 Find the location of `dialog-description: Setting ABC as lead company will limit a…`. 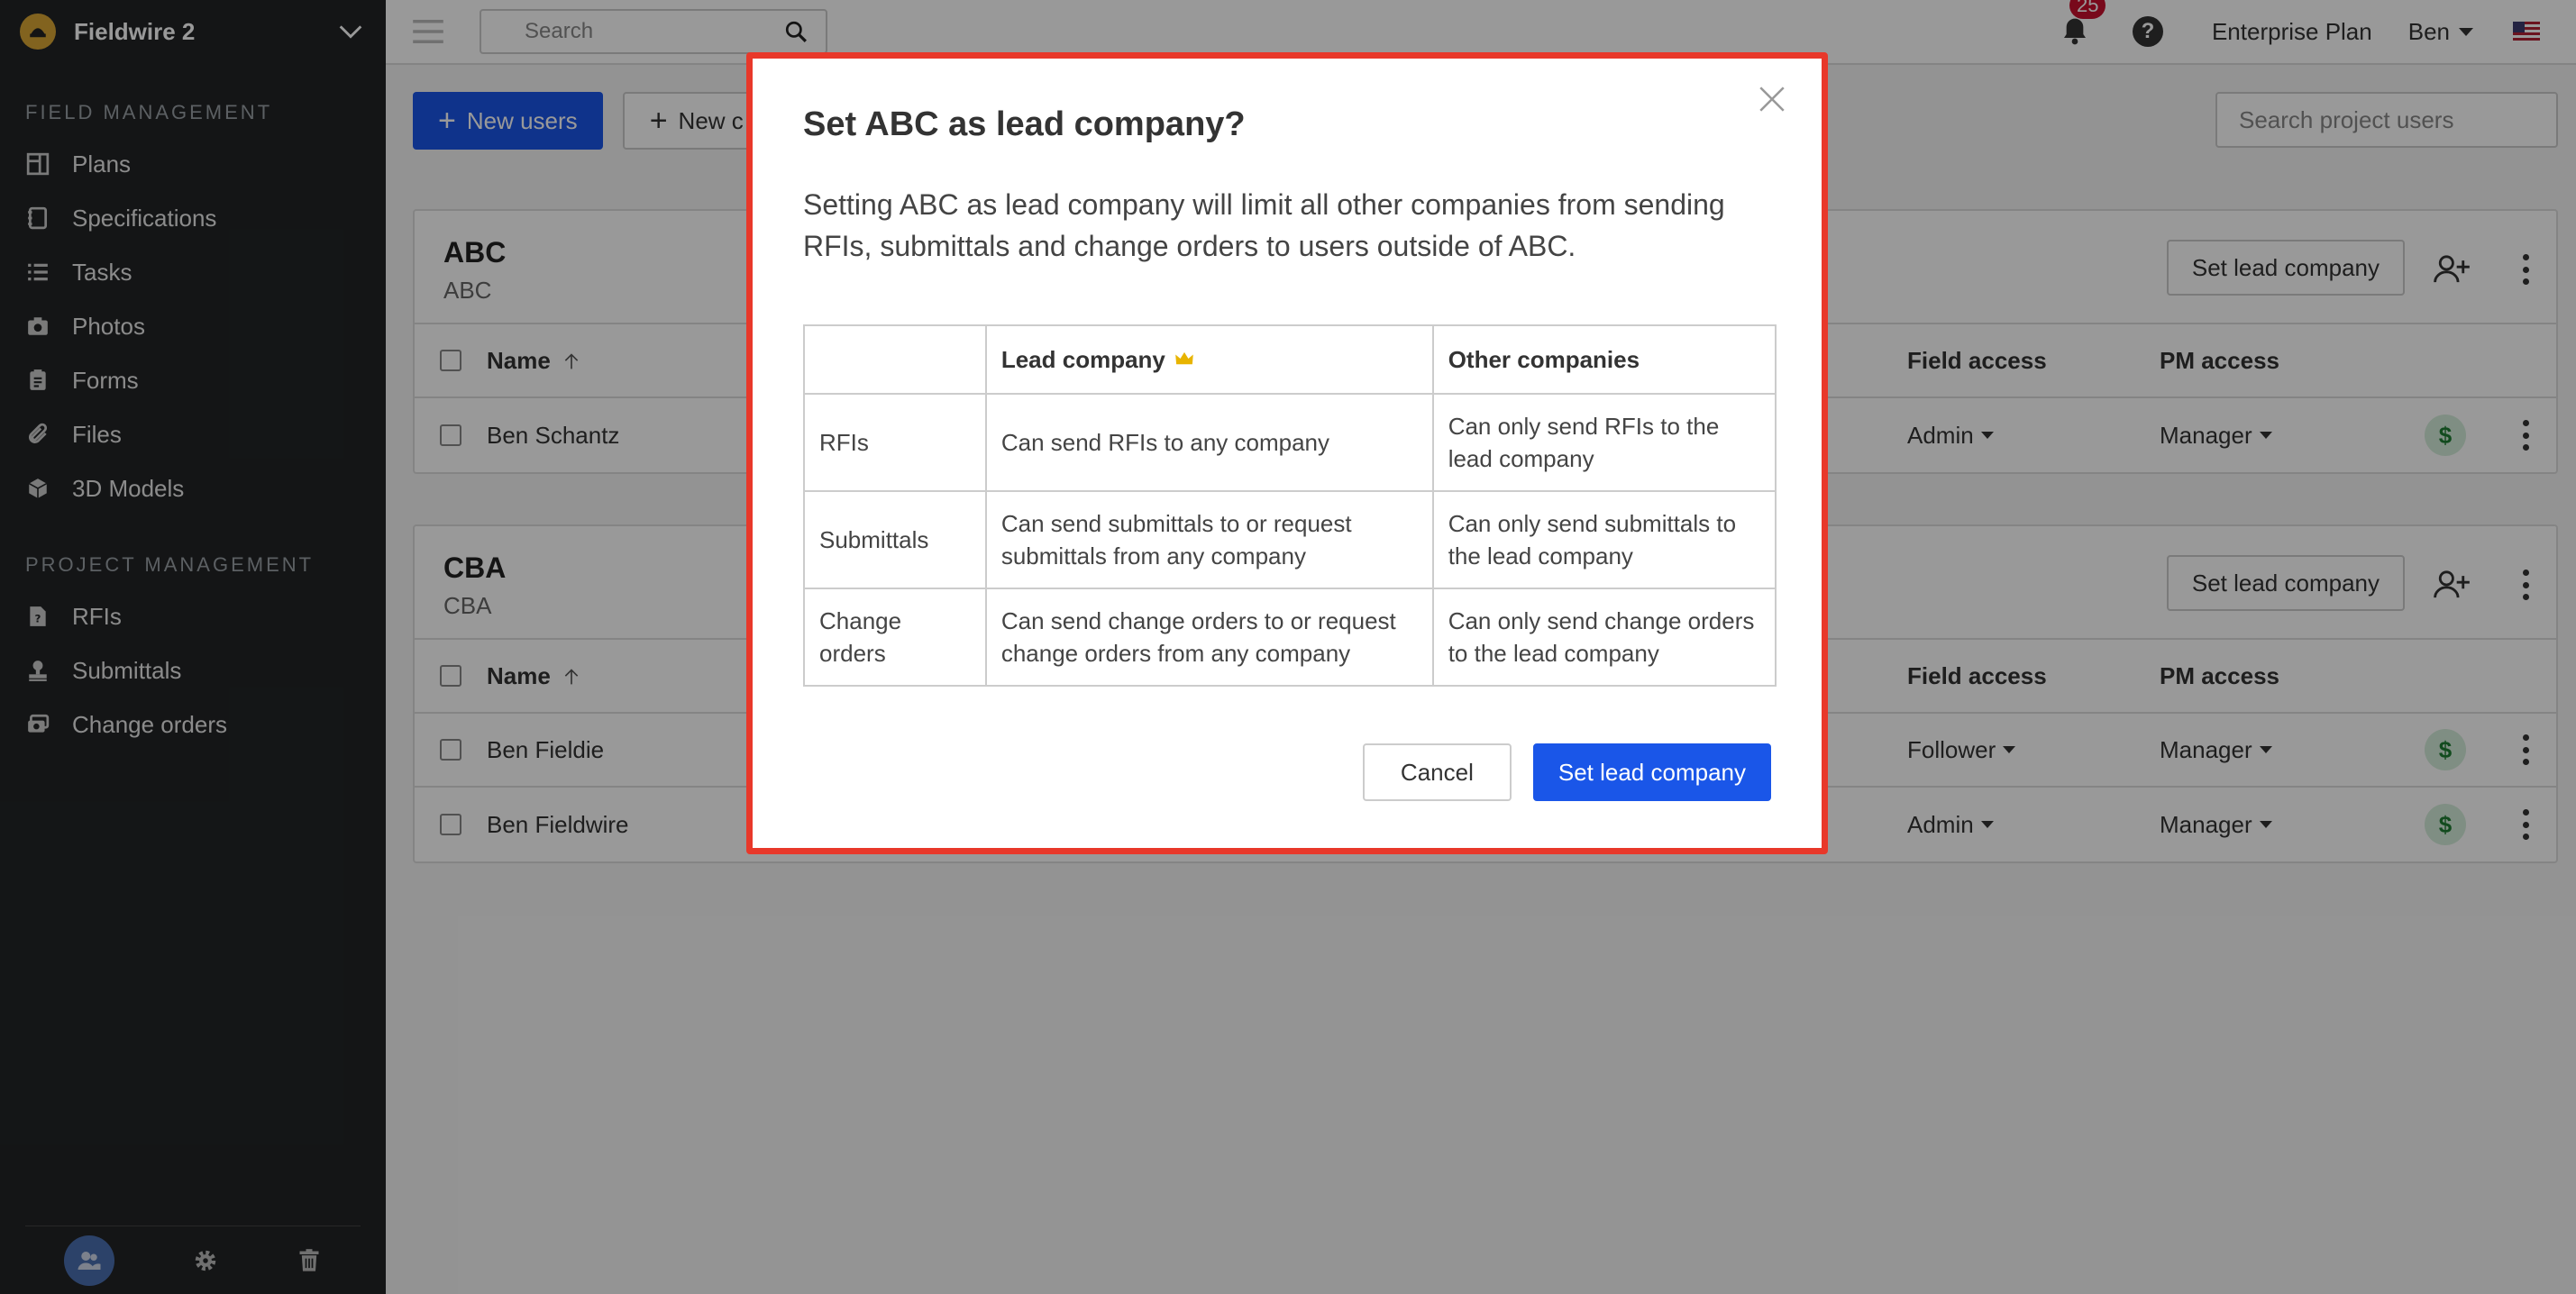

dialog-description: Setting ABC as lead company will limit a… is located at coordinates (1264, 225).